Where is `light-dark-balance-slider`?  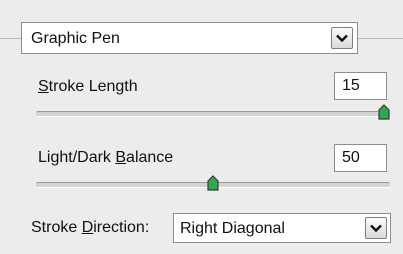 light-dark-balance-slider is located at coordinates (213, 185).